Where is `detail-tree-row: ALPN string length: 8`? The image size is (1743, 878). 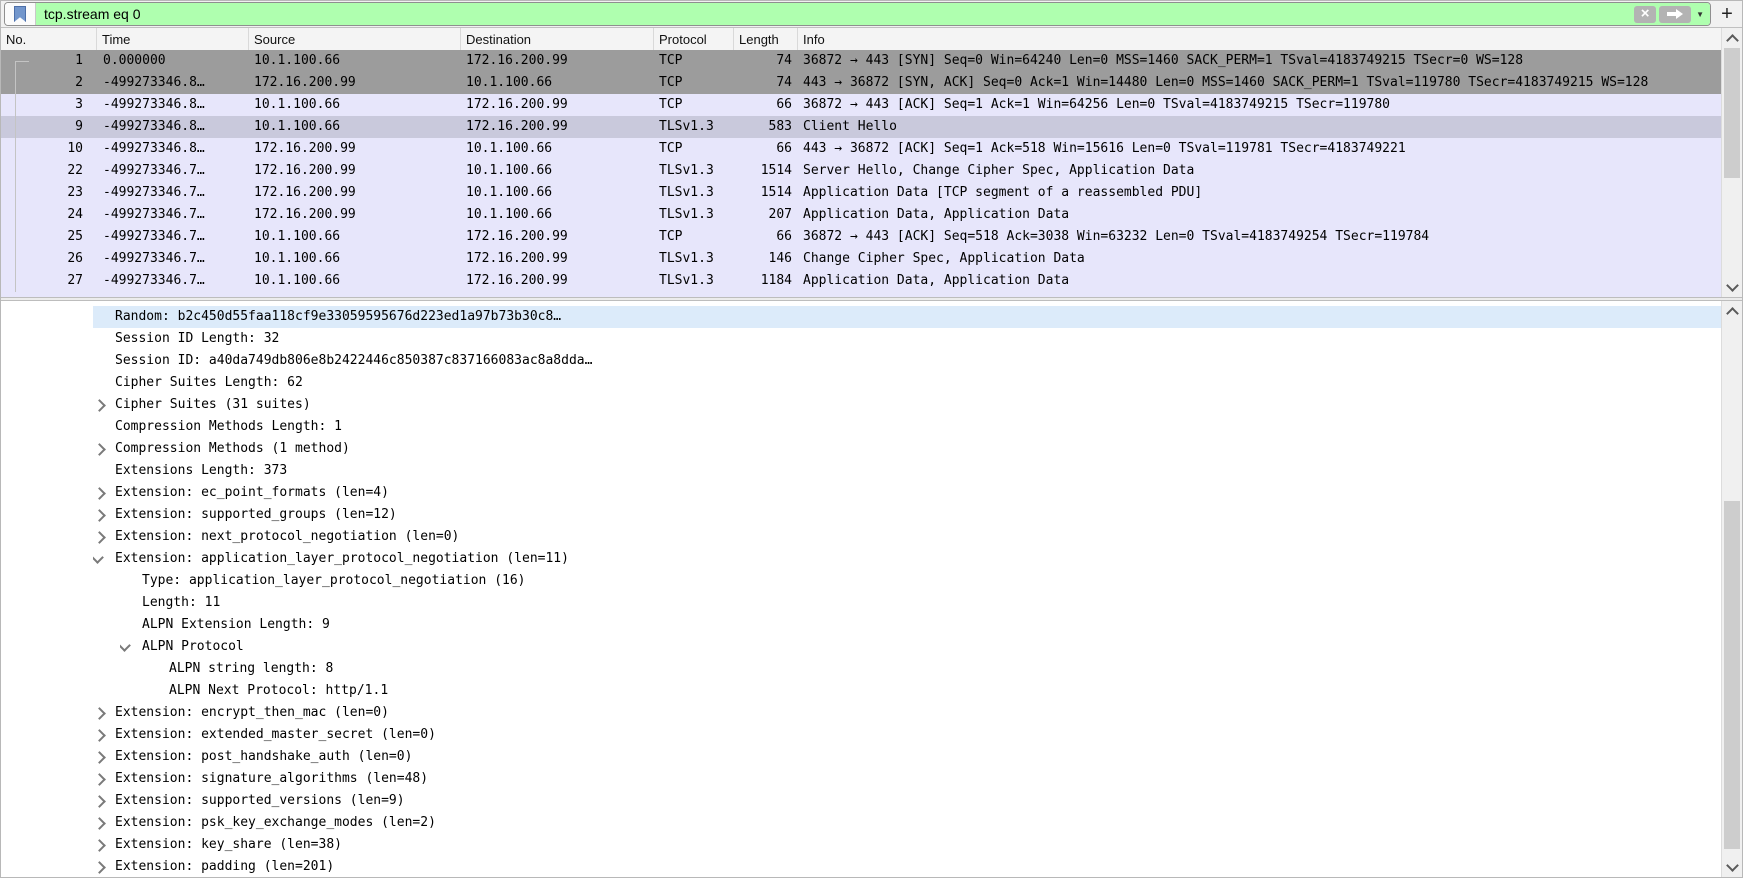
detail-tree-row: ALPN string length: 8 is located at coordinates (861, 669).